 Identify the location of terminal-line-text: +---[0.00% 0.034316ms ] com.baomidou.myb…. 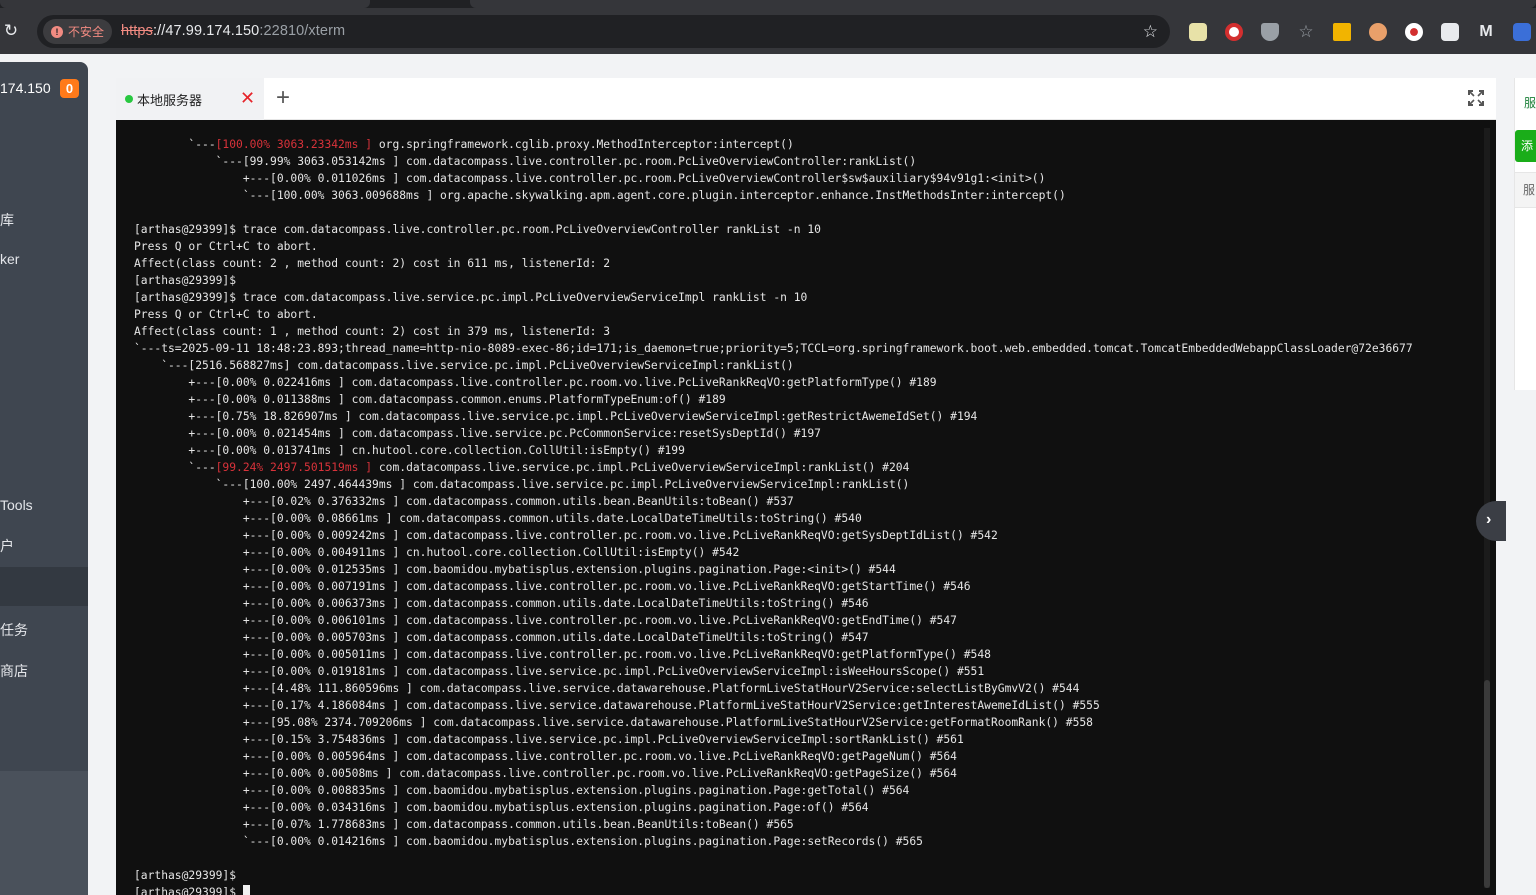
(501, 807).